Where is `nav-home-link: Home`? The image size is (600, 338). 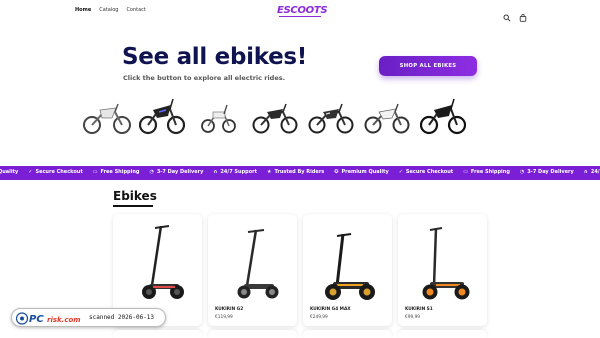 nav-home-link: Home is located at coordinates (83, 10).